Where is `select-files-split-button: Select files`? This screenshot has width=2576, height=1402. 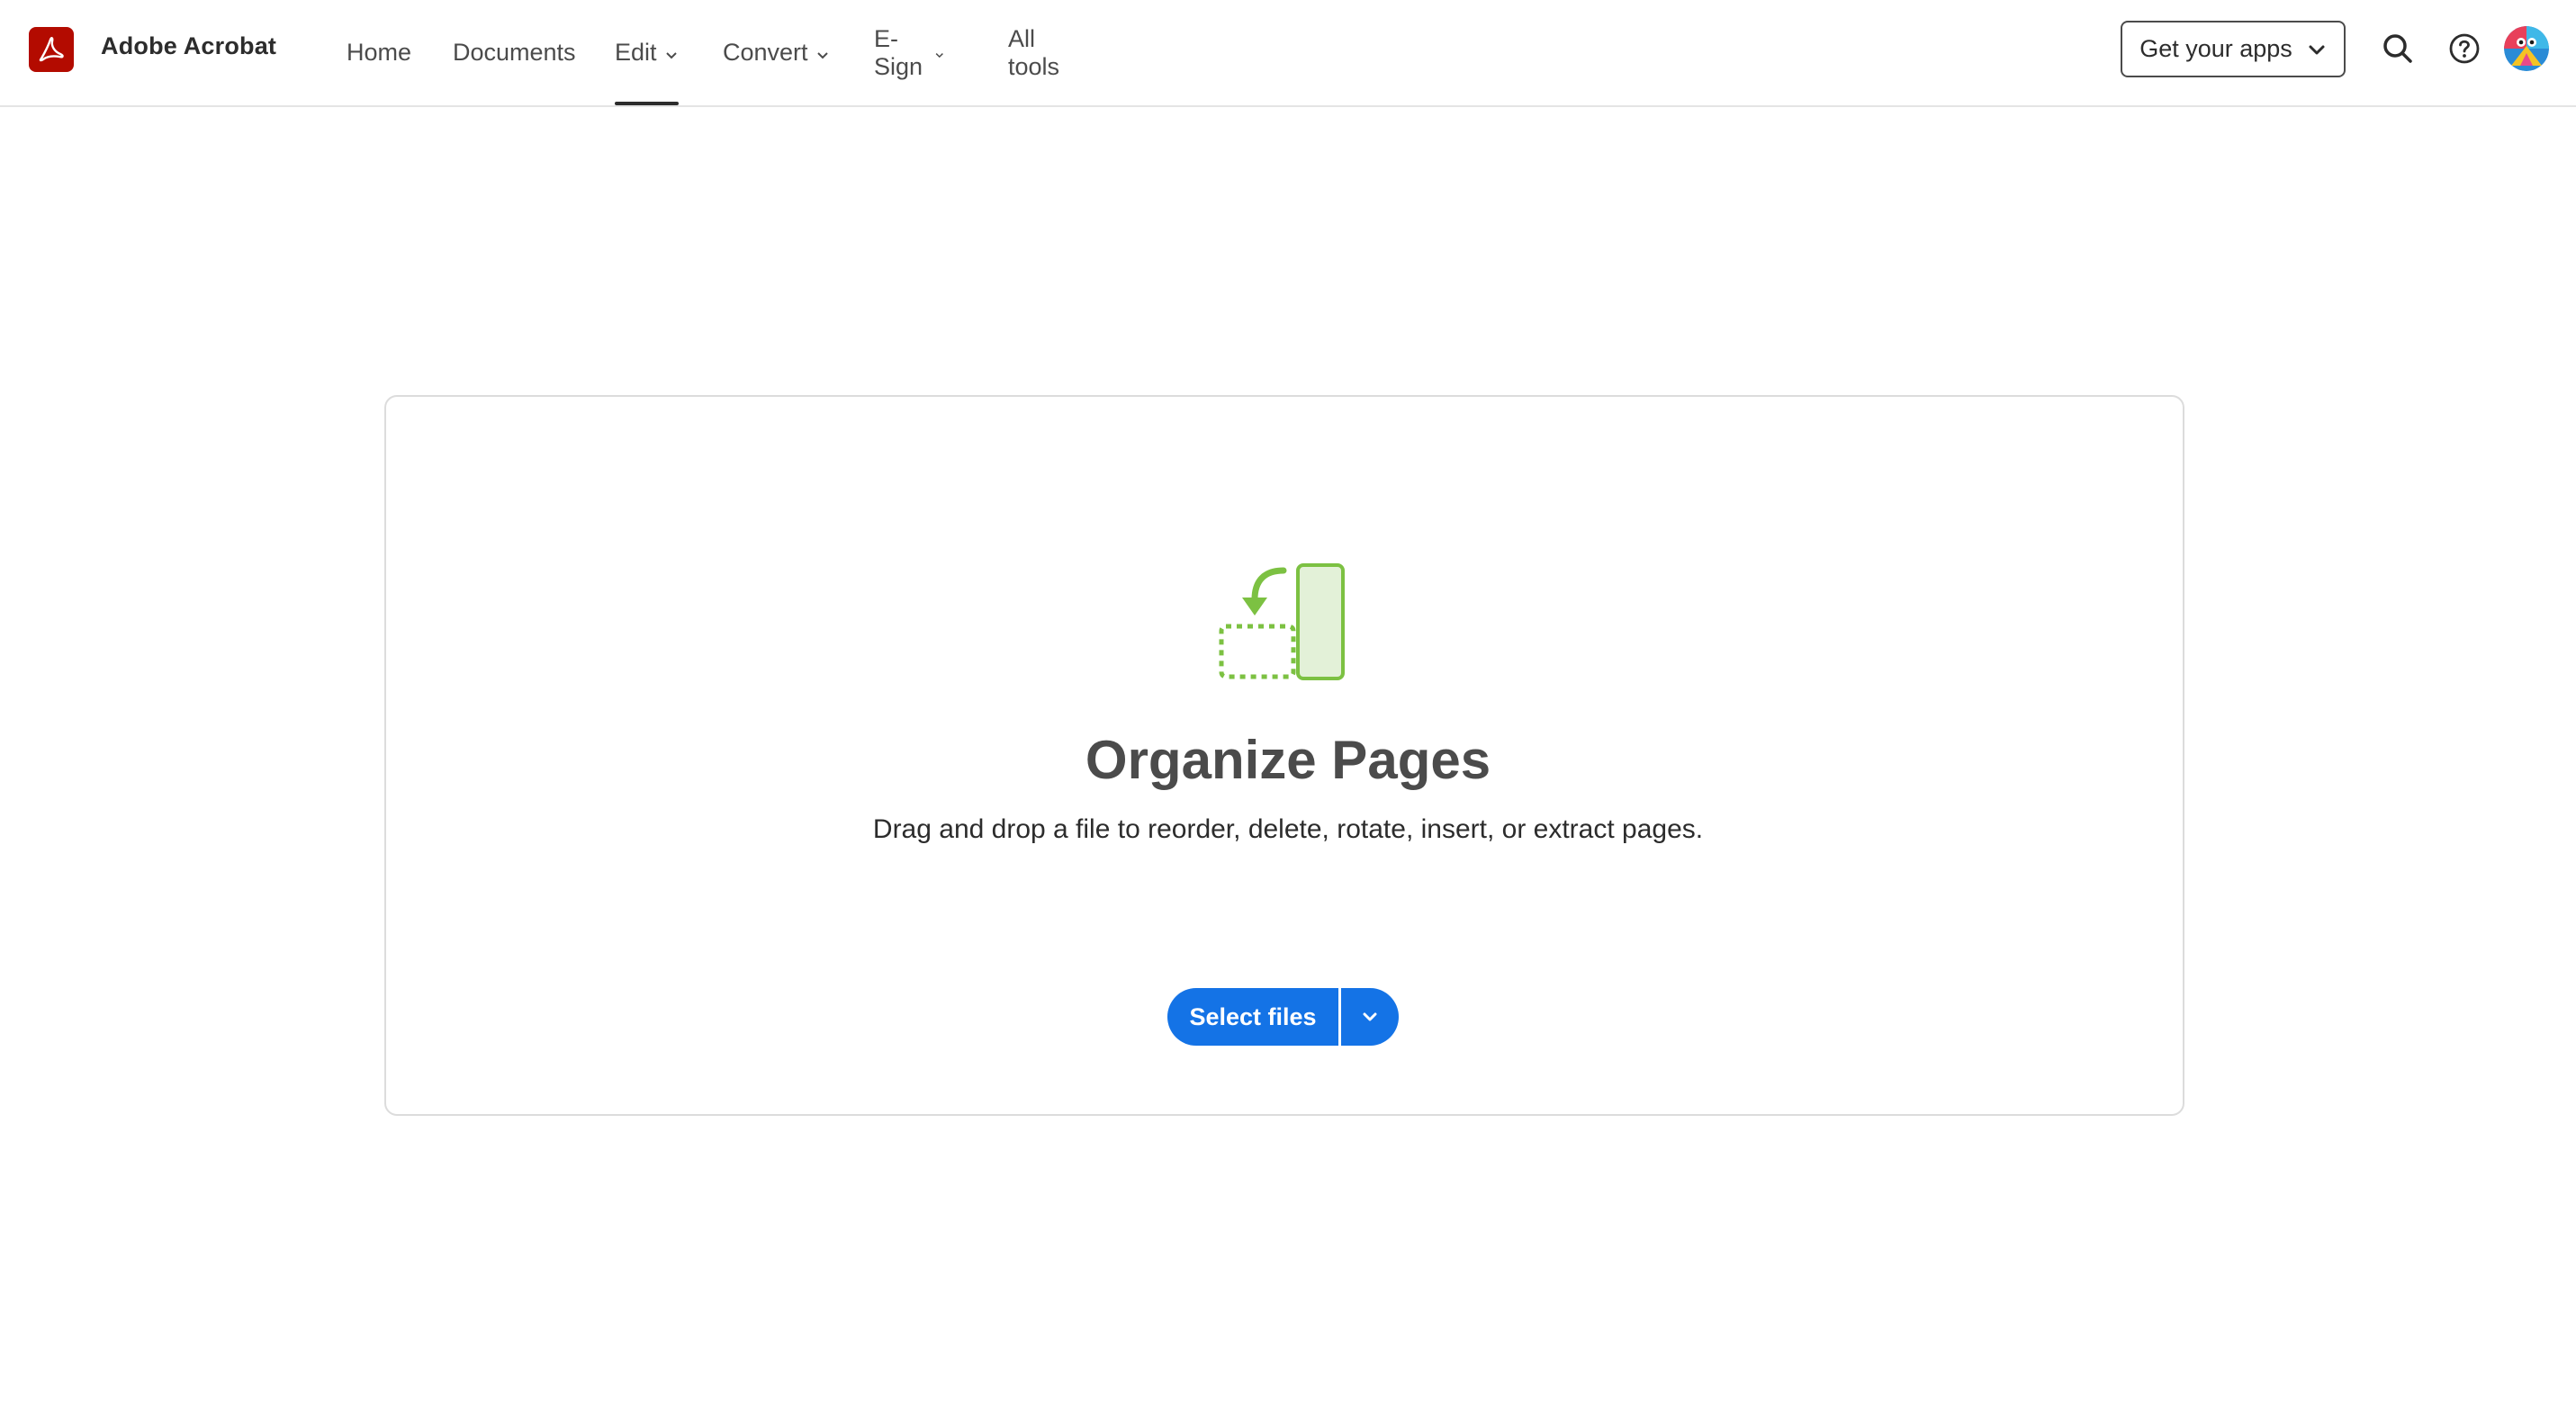
select-files-split-button: Select files is located at coordinates (1283, 1017).